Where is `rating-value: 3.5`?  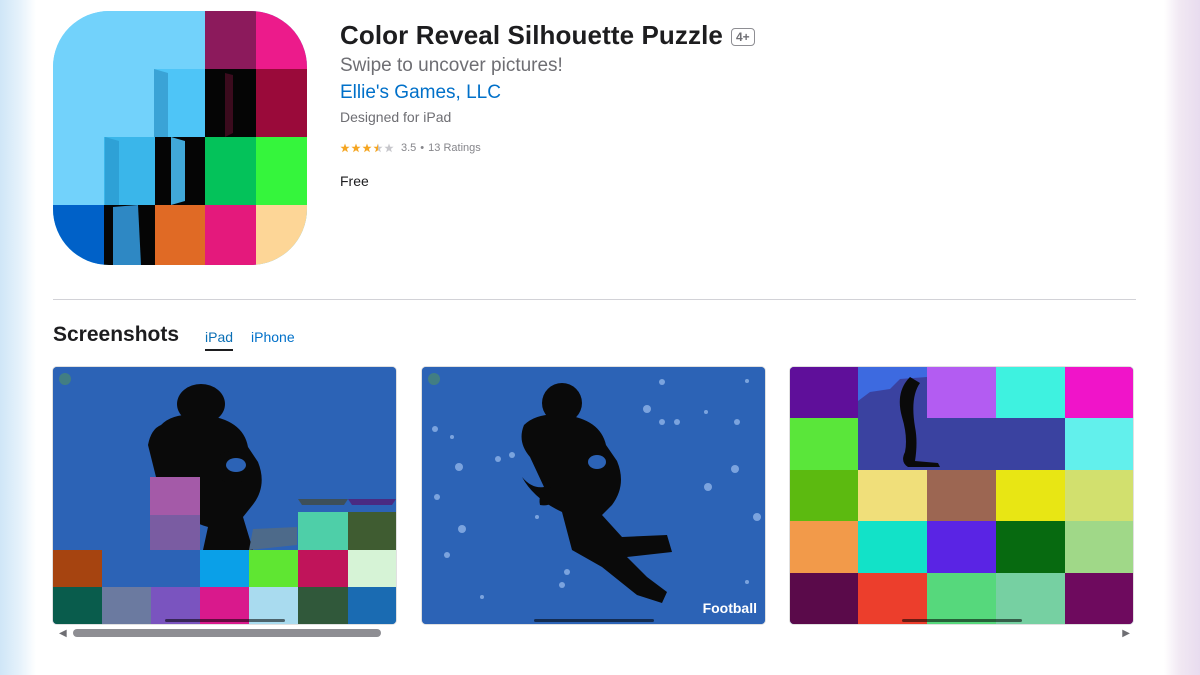 rating-value: 3.5 is located at coordinates (409, 148).